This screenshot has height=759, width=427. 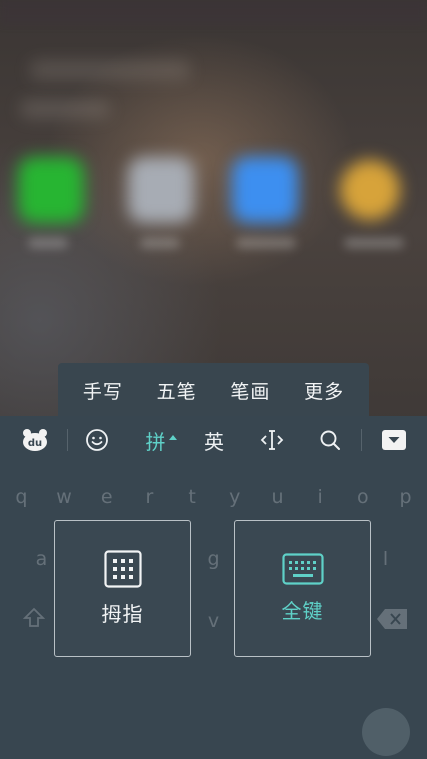 I want to click on english-mode-button: 英, so click(x=214, y=440).